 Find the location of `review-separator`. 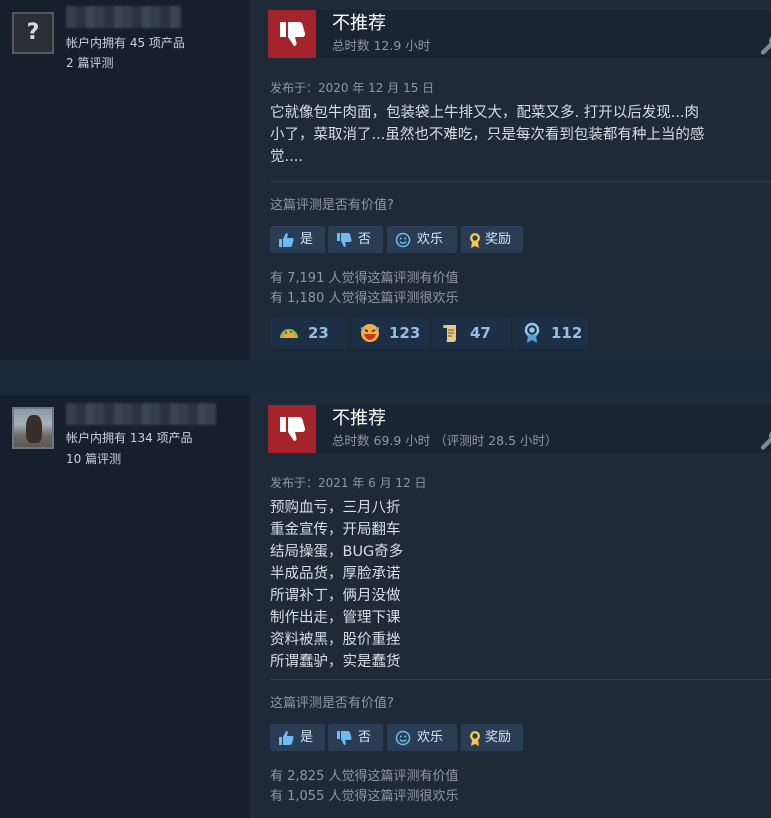

review-separator is located at coordinates (385, 377).